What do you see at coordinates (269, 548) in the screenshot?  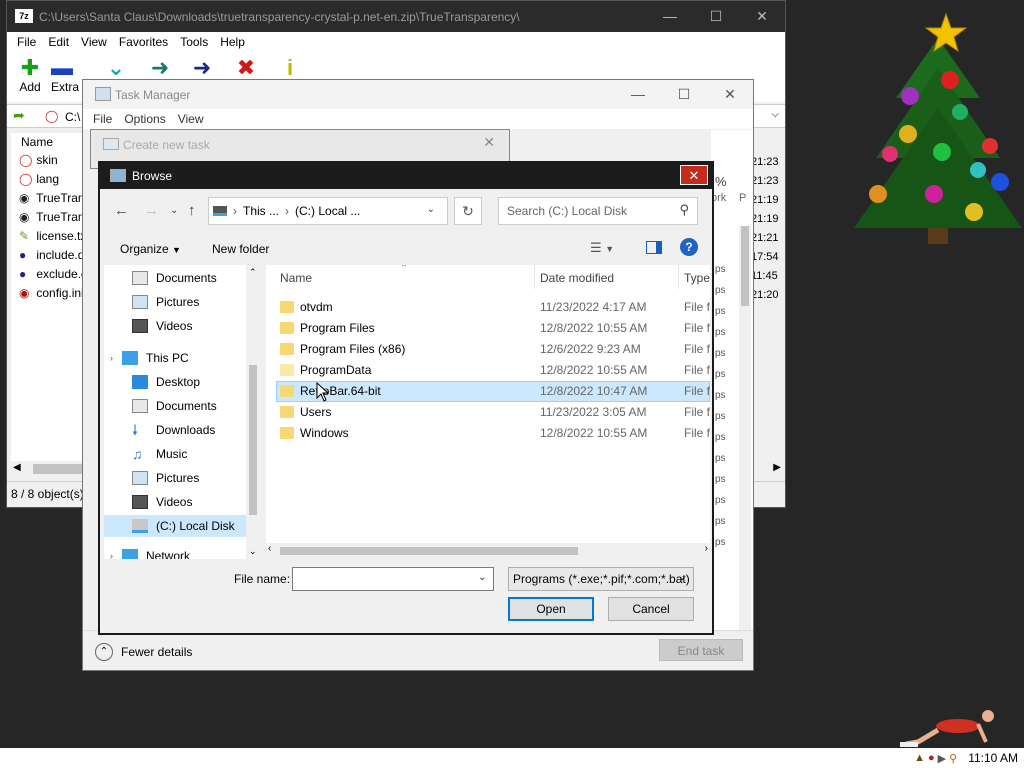 I see `scroll-left-icon: ‹` at bounding box center [269, 548].